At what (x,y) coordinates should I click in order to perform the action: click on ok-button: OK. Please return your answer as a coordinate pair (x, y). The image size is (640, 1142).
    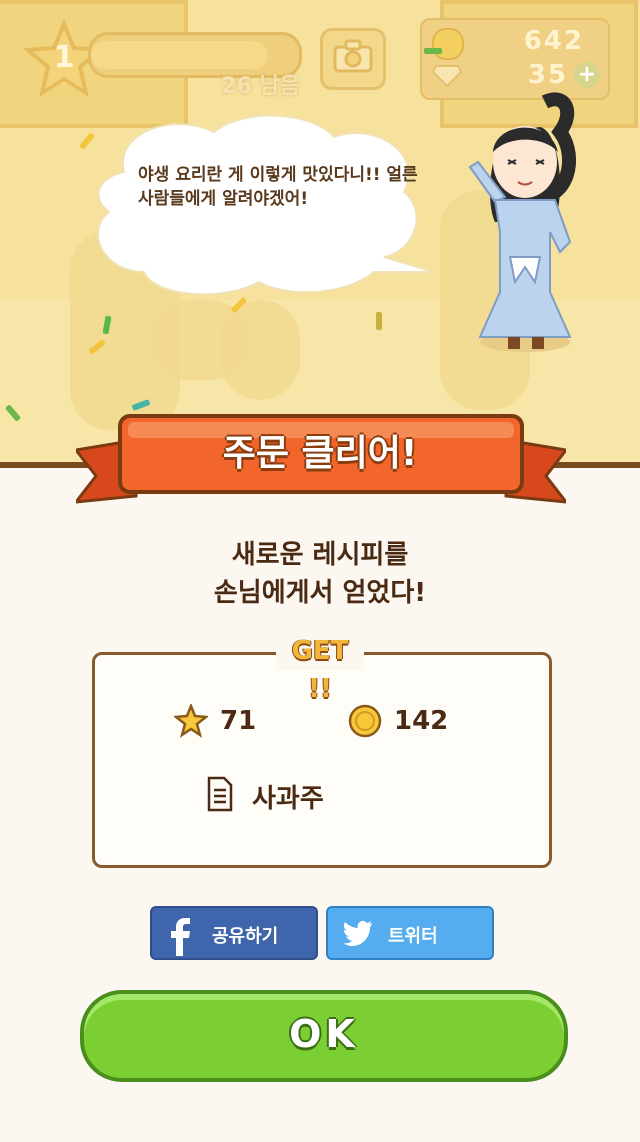
    Looking at the image, I should click on (324, 1036).